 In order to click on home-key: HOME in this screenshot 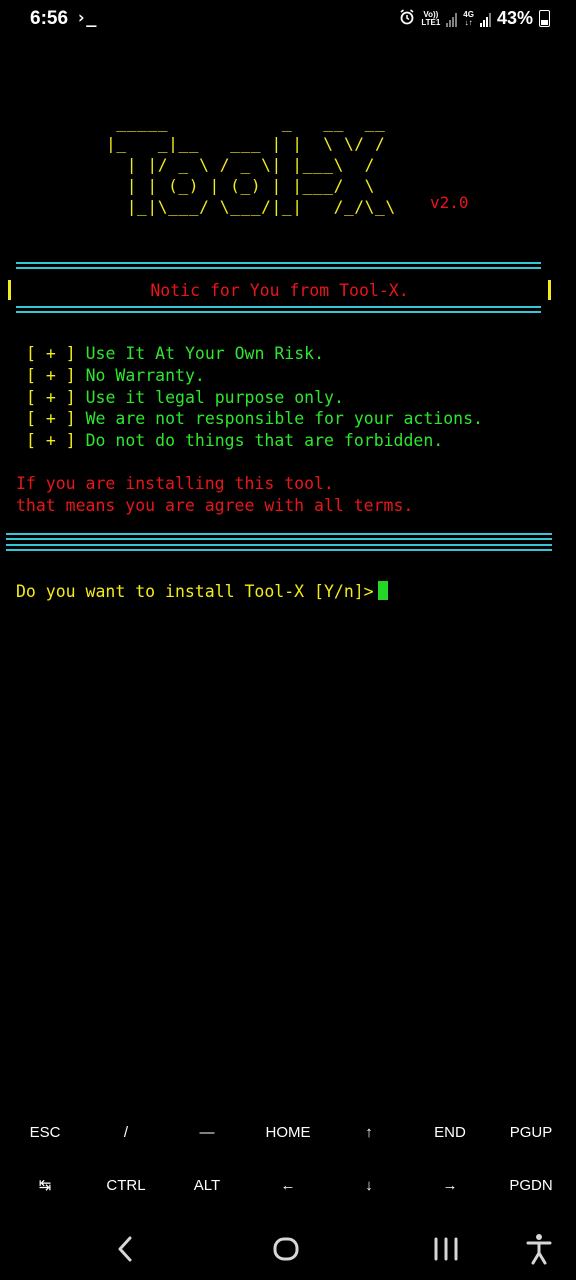, I will do `click(288, 1132)`.